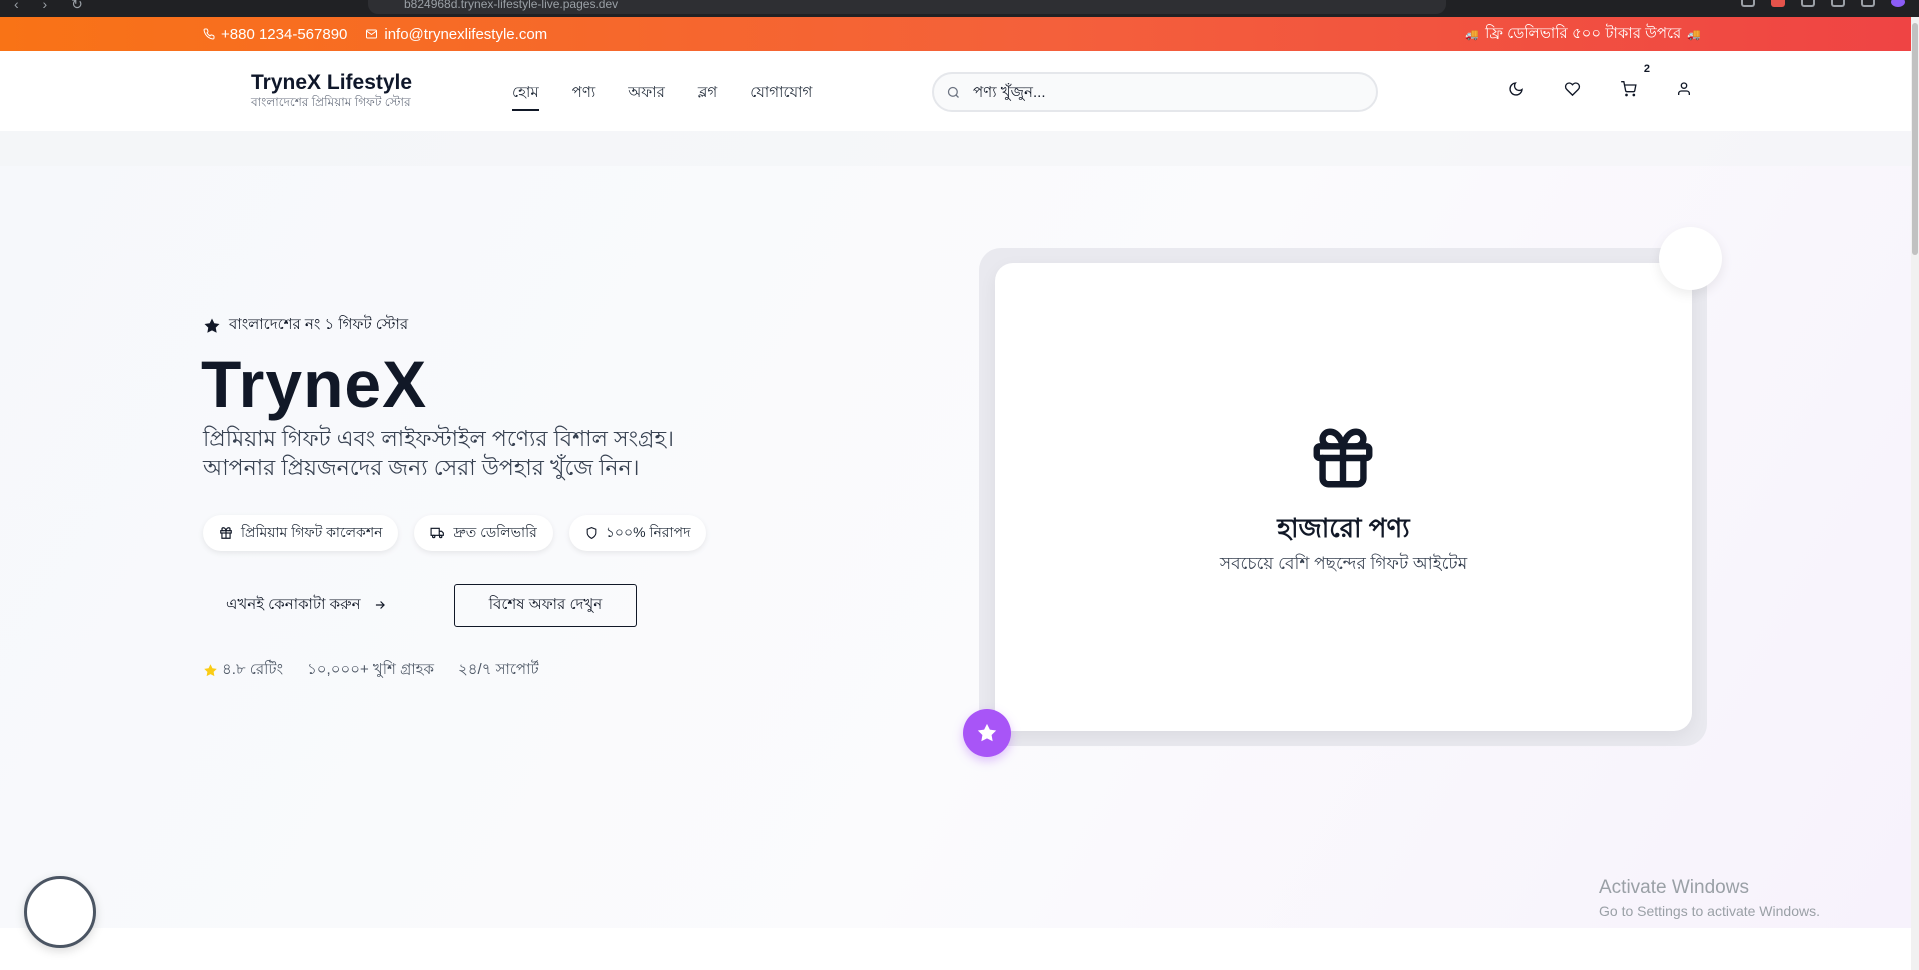  I want to click on promo-banner: 🚚 ফ্রি ডেলিভারি ৫০০ টাকার উপরে 🚚, so click(1583, 34).